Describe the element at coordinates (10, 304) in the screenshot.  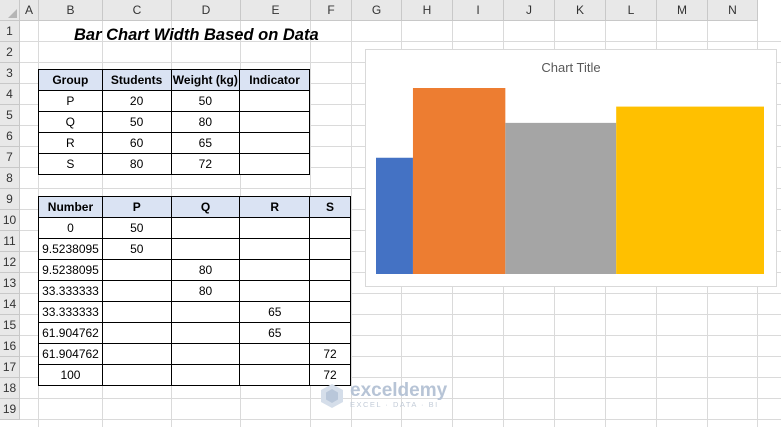
I see `row-header-14: 14` at that location.